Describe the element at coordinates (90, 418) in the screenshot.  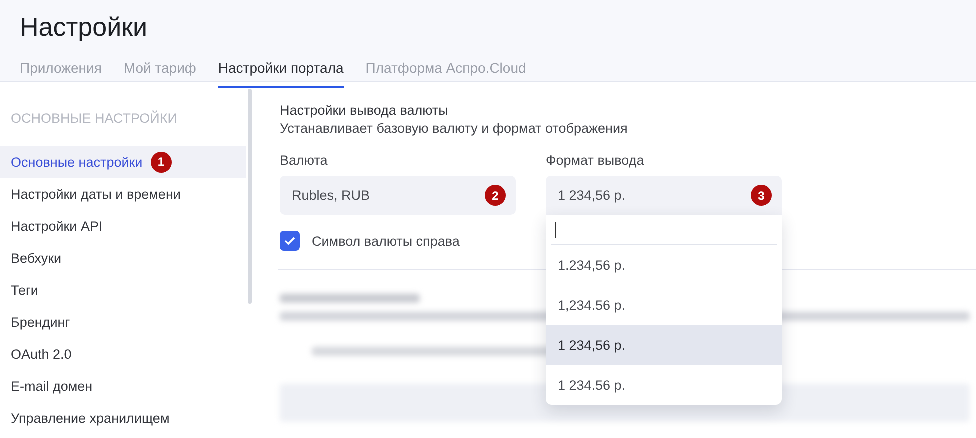
I see `sidebar-item-label: Управление хранилищем` at that location.